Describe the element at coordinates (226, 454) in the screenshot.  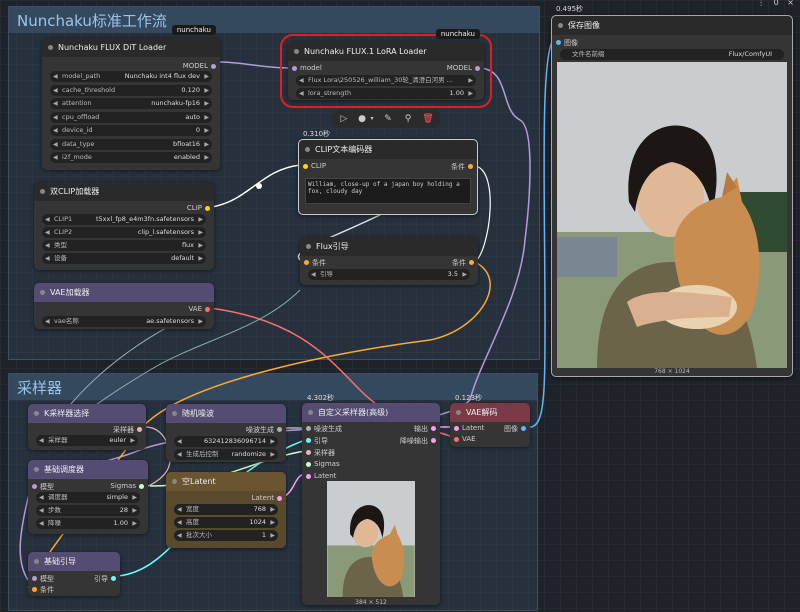
I see `control-after-generate: ◀ 生成后控制 randomize ▶` at that location.